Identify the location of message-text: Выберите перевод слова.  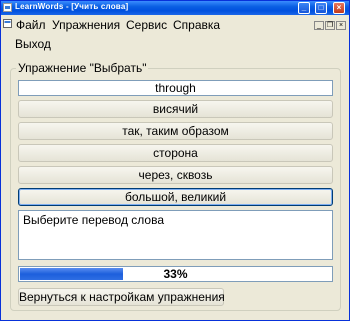
(175, 235).